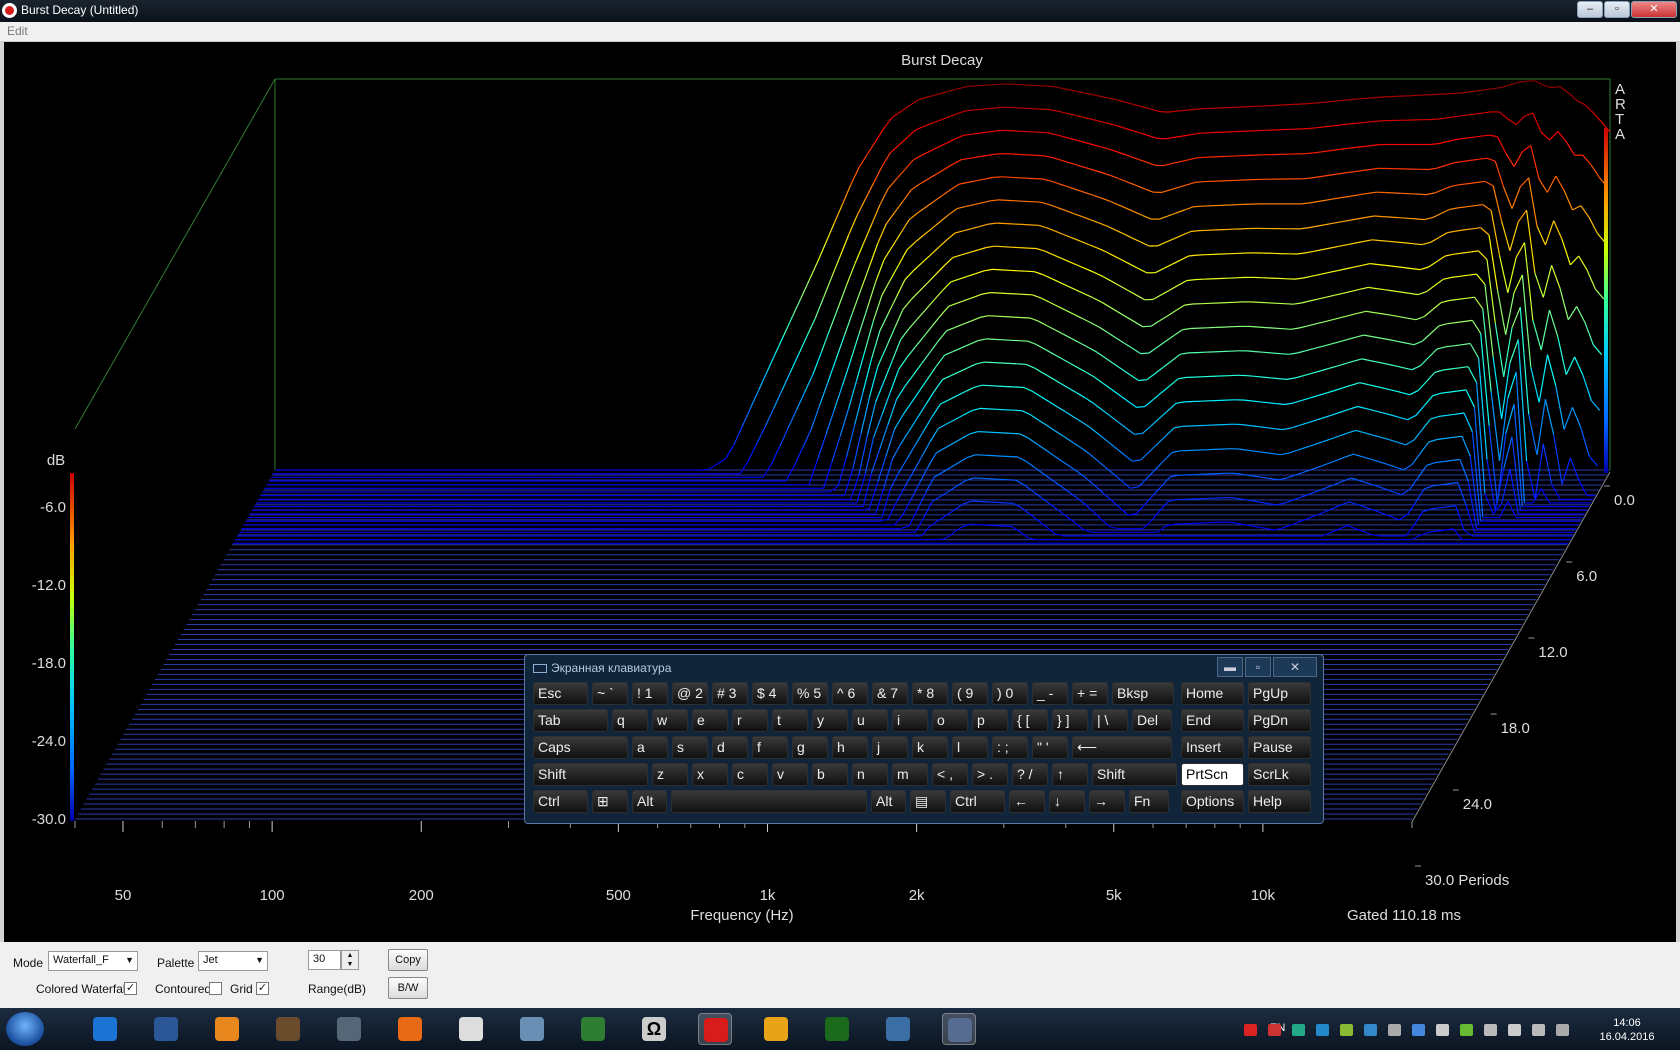 The width and height of the screenshot is (1680, 1050). What do you see at coordinates (650, 747) in the screenshot?
I see `osk-key: a` at bounding box center [650, 747].